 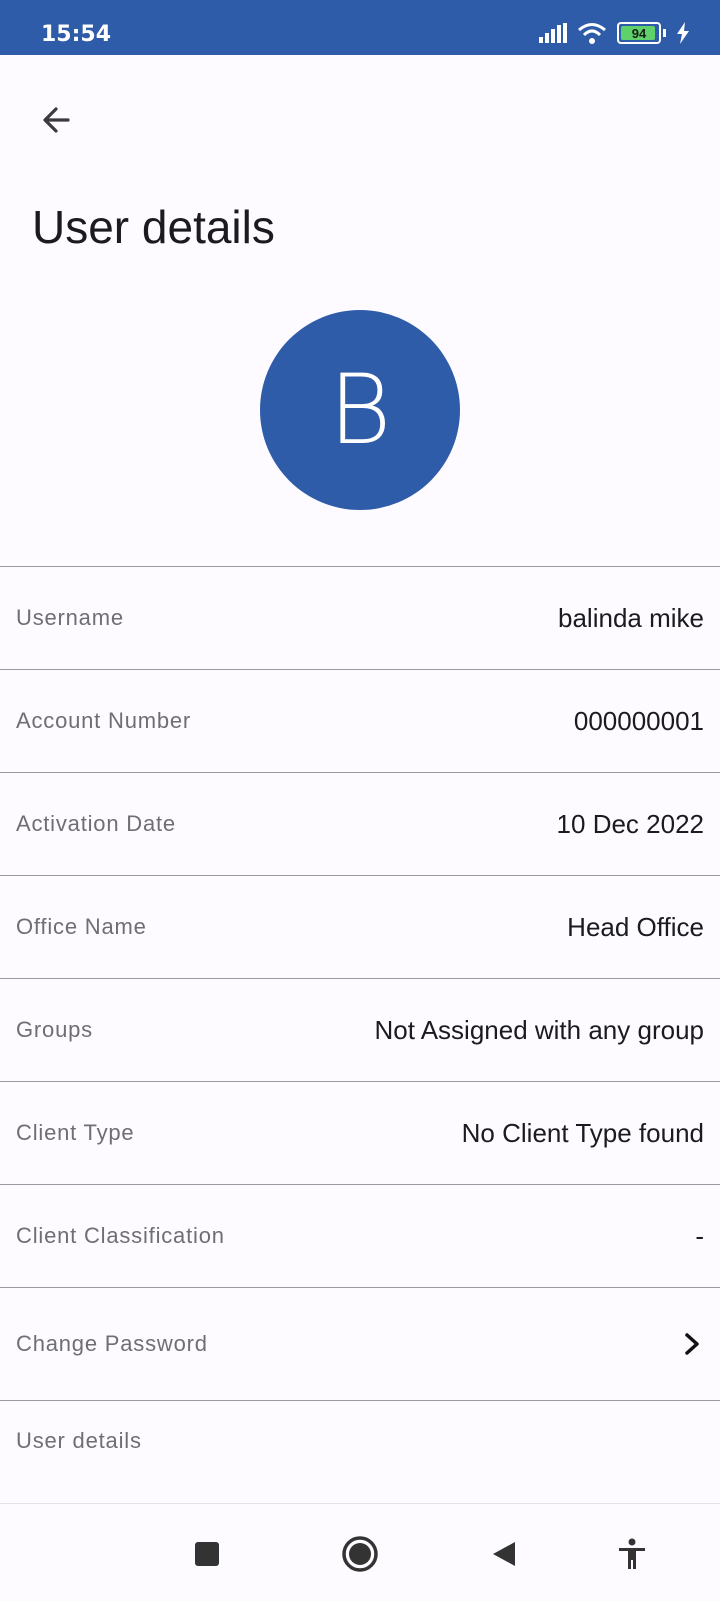 I want to click on status-time: 15:54, so click(x=76, y=34).